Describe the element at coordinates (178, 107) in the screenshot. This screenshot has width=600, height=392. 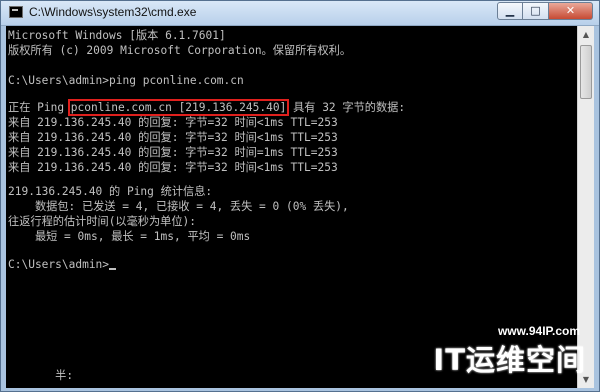
I see `highlighted-target: pconline.com.cn [219.136.245.40]` at that location.